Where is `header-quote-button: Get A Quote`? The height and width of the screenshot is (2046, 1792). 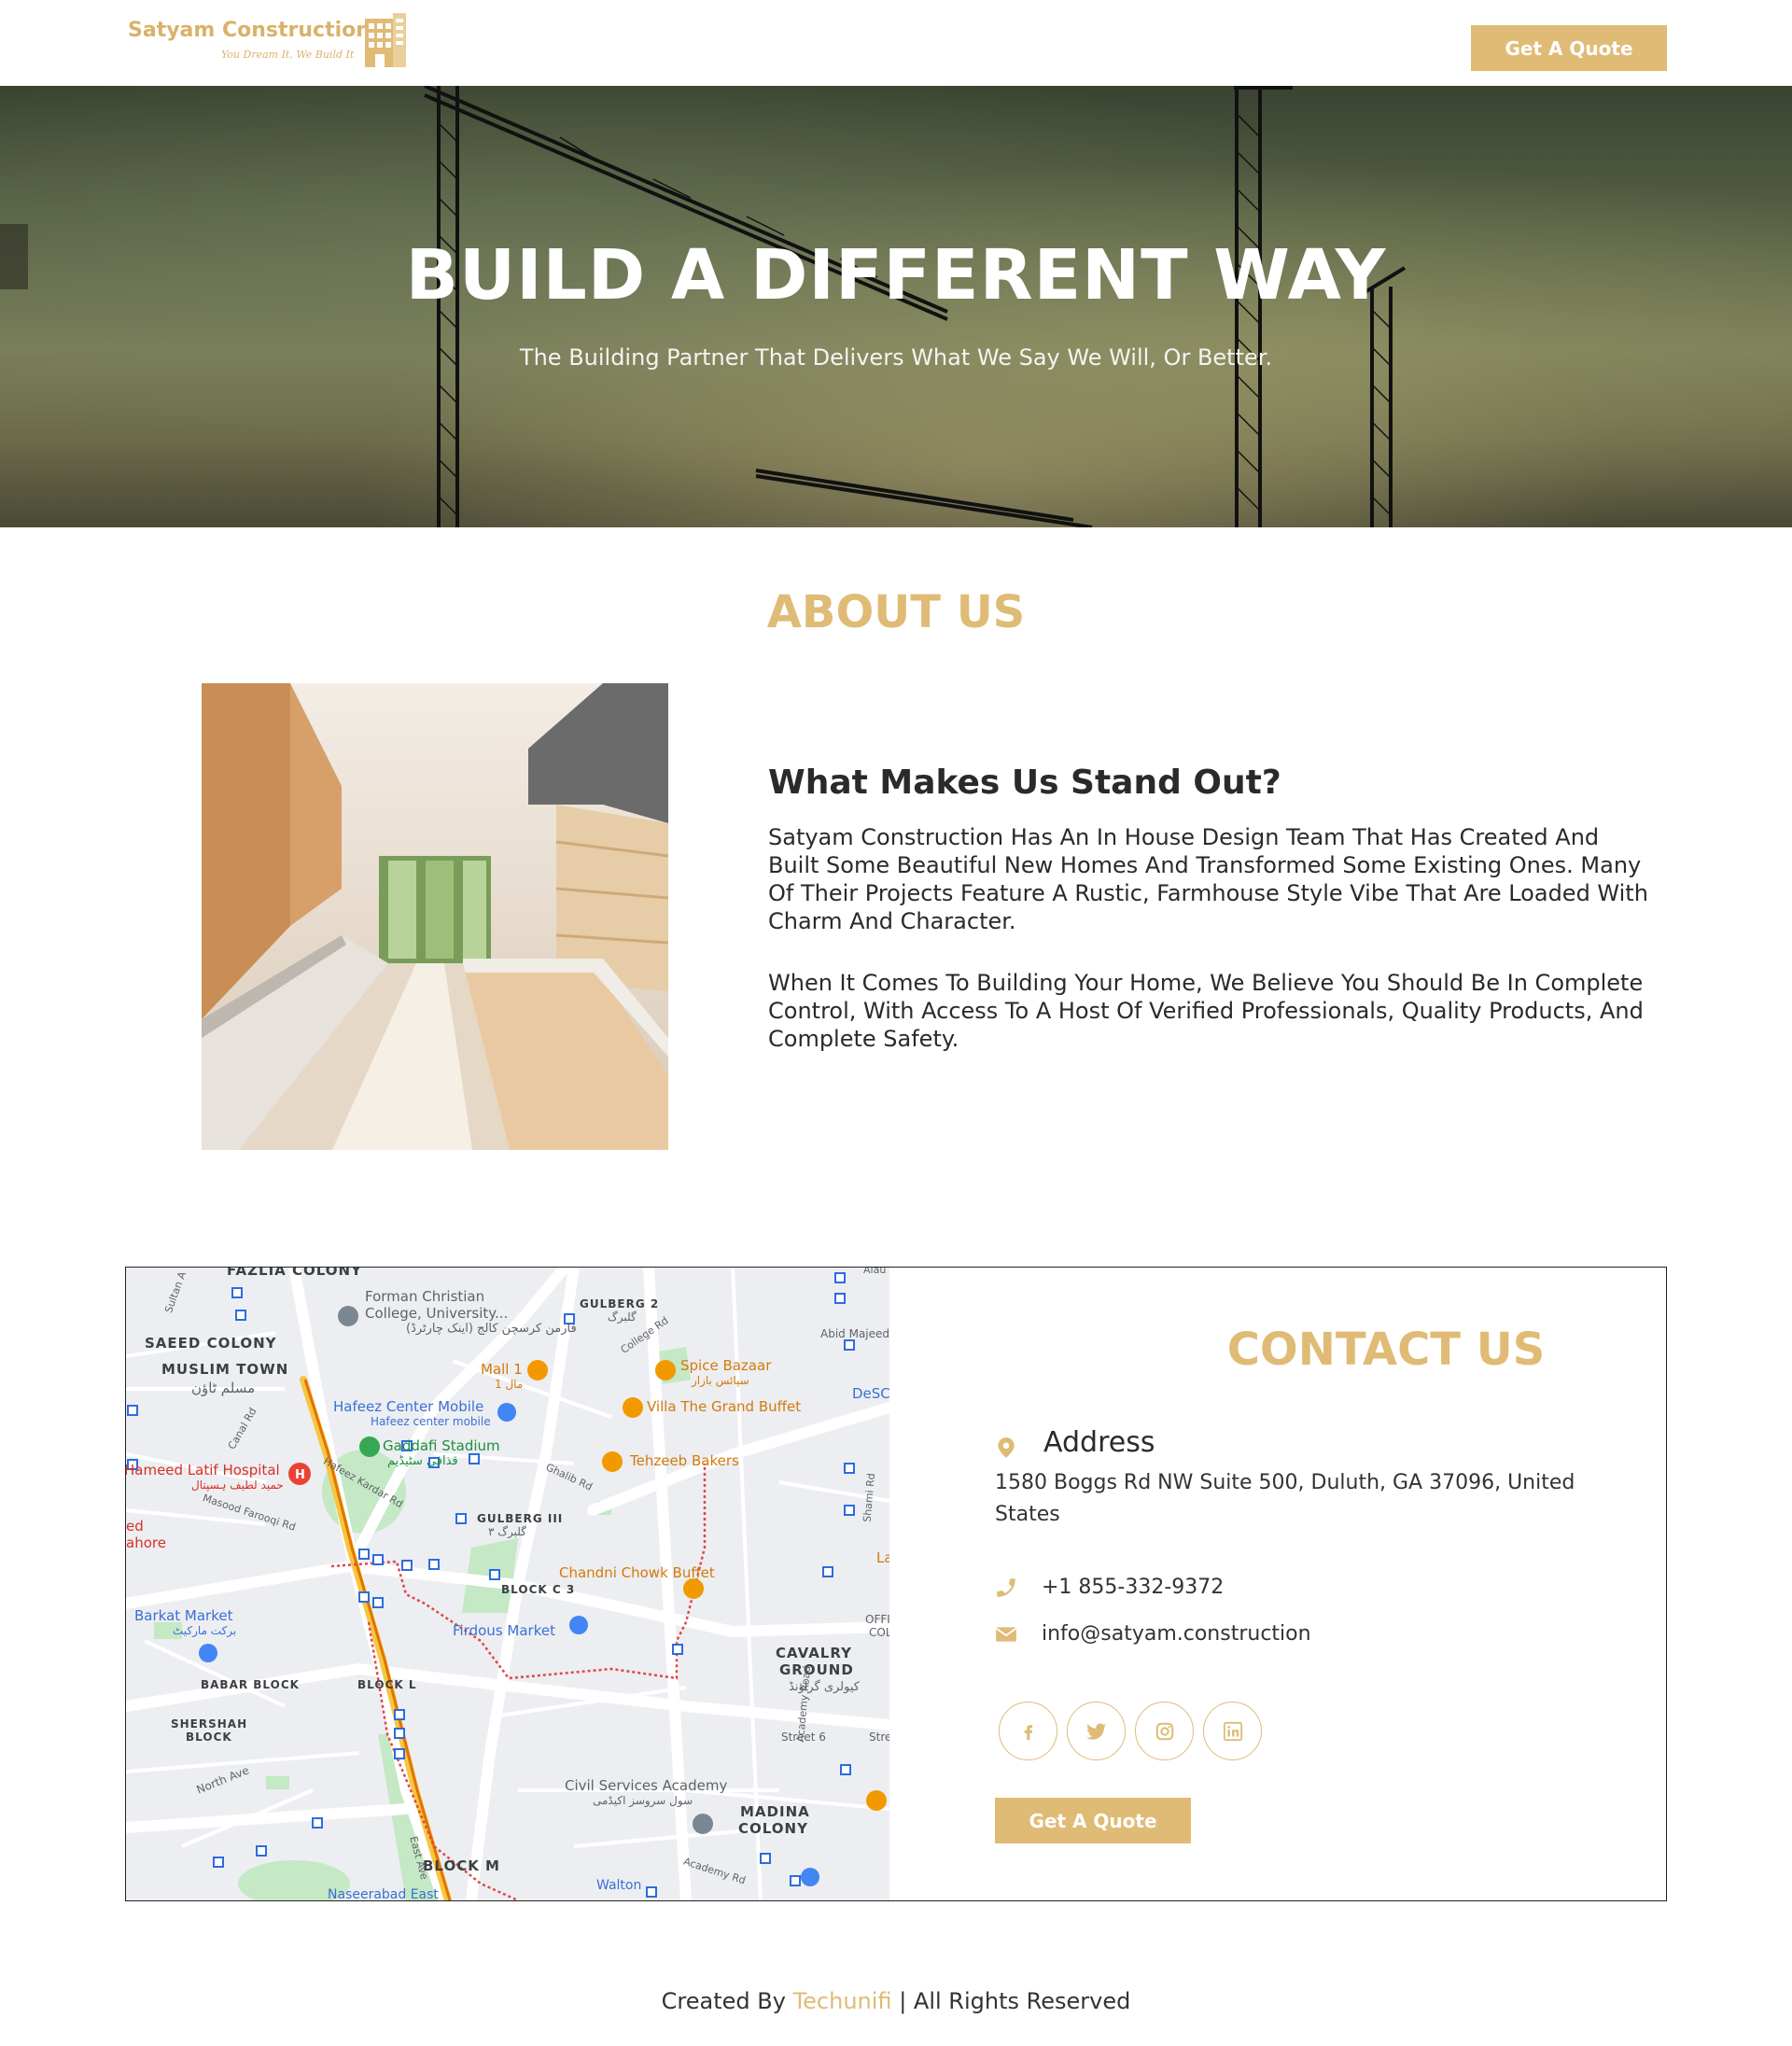 header-quote-button: Get A Quote is located at coordinates (1569, 48).